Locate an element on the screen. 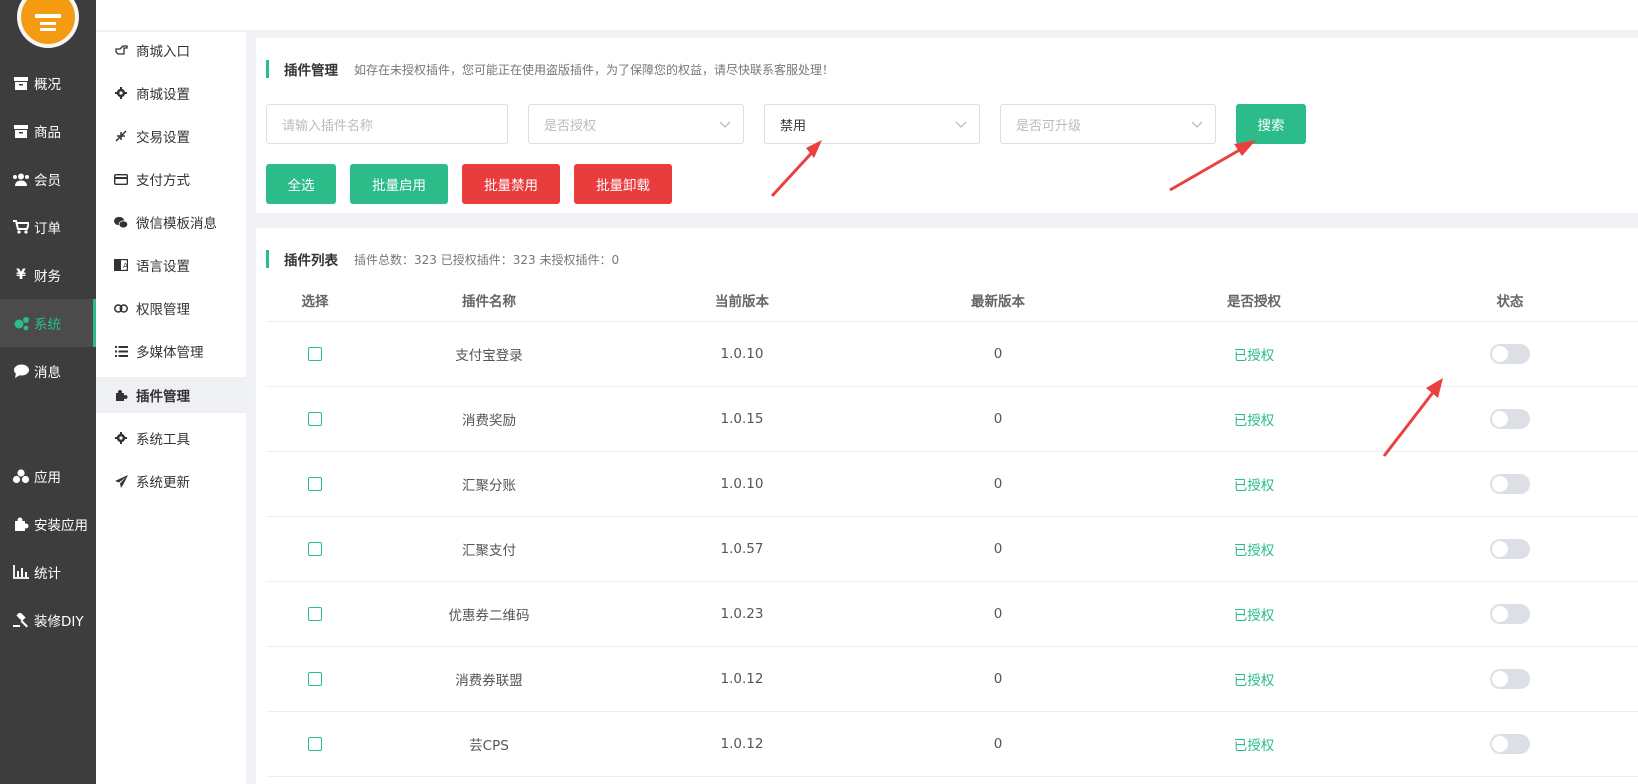  section-title: 插件列表 is located at coordinates (311, 261).